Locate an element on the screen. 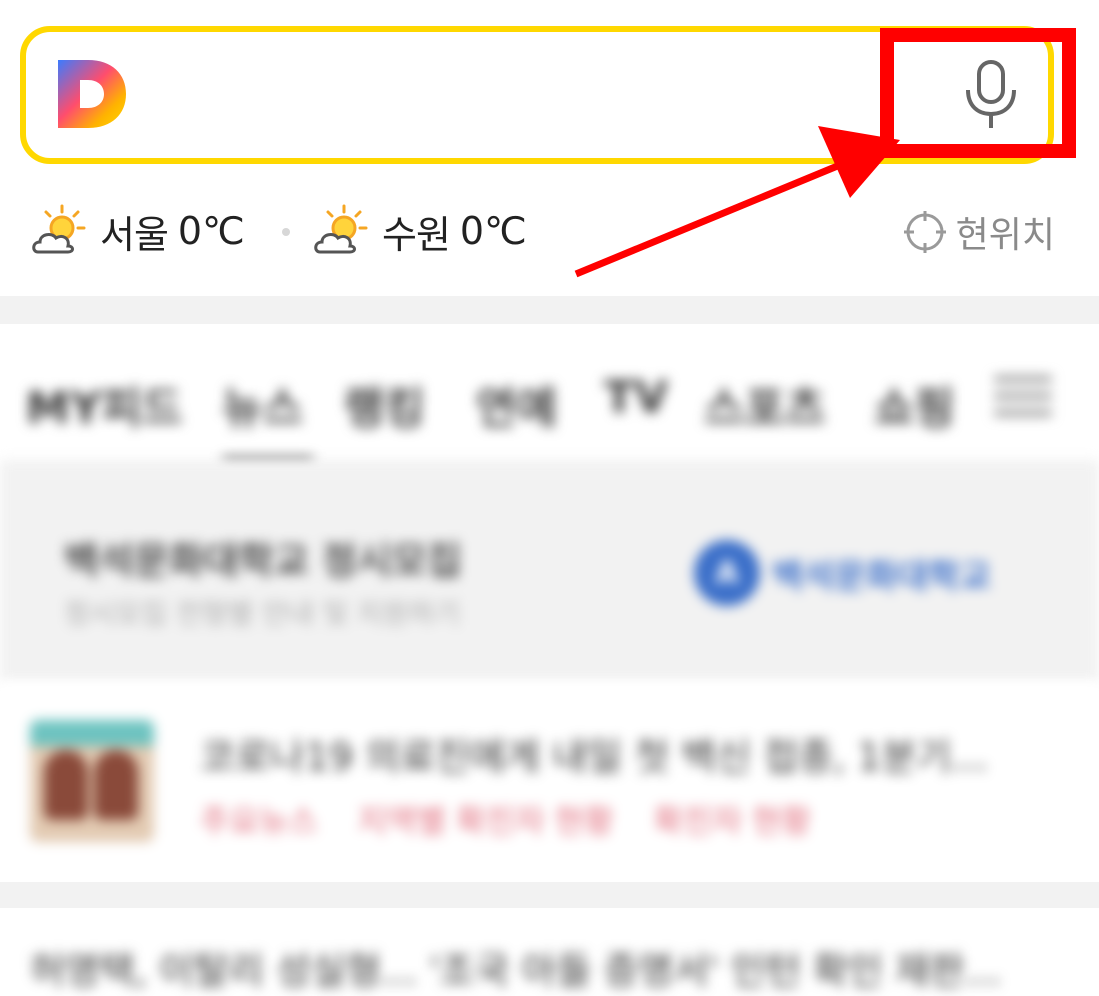 The width and height of the screenshot is (1099, 996). category-tabs: MY피드 뉴스 랭킹 연예 TV 스포츠 쇼핑 is located at coordinates (549, 393).